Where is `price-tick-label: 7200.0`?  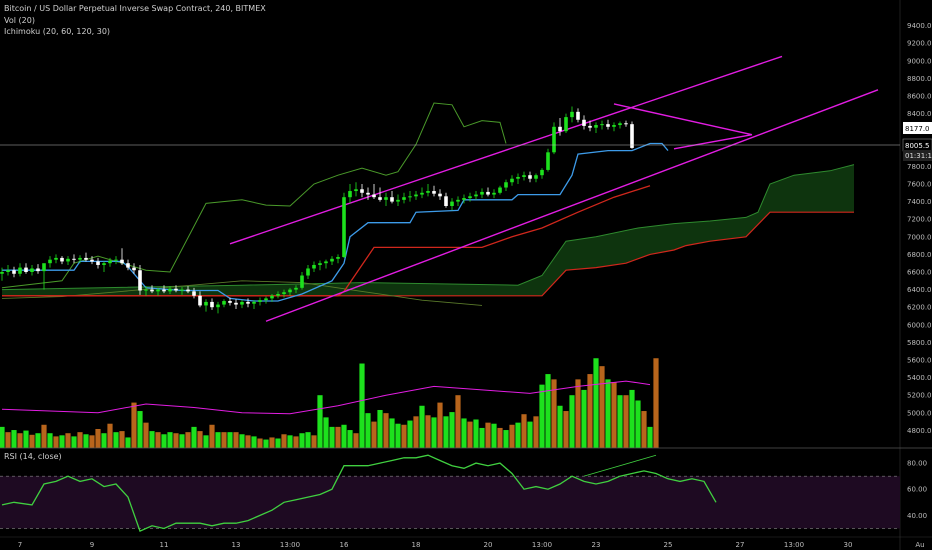 price-tick-label: 7200.0 is located at coordinates (919, 220).